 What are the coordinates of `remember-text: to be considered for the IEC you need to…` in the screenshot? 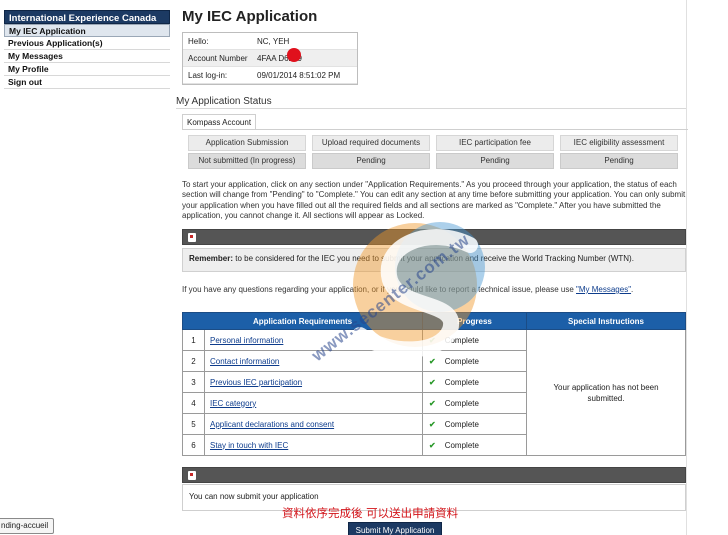 It's located at (433, 258).